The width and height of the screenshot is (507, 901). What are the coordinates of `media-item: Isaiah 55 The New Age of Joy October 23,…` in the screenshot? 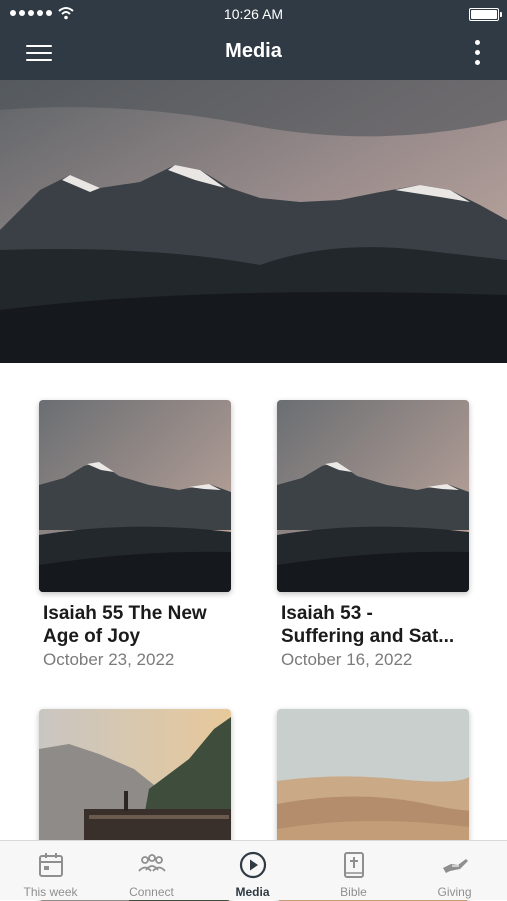 It's located at (135, 535).